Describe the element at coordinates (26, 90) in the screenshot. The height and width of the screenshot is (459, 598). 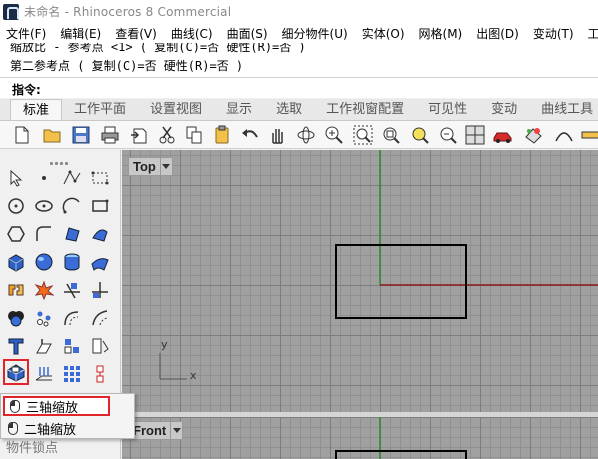
I see `command-prompt: 指令:` at that location.